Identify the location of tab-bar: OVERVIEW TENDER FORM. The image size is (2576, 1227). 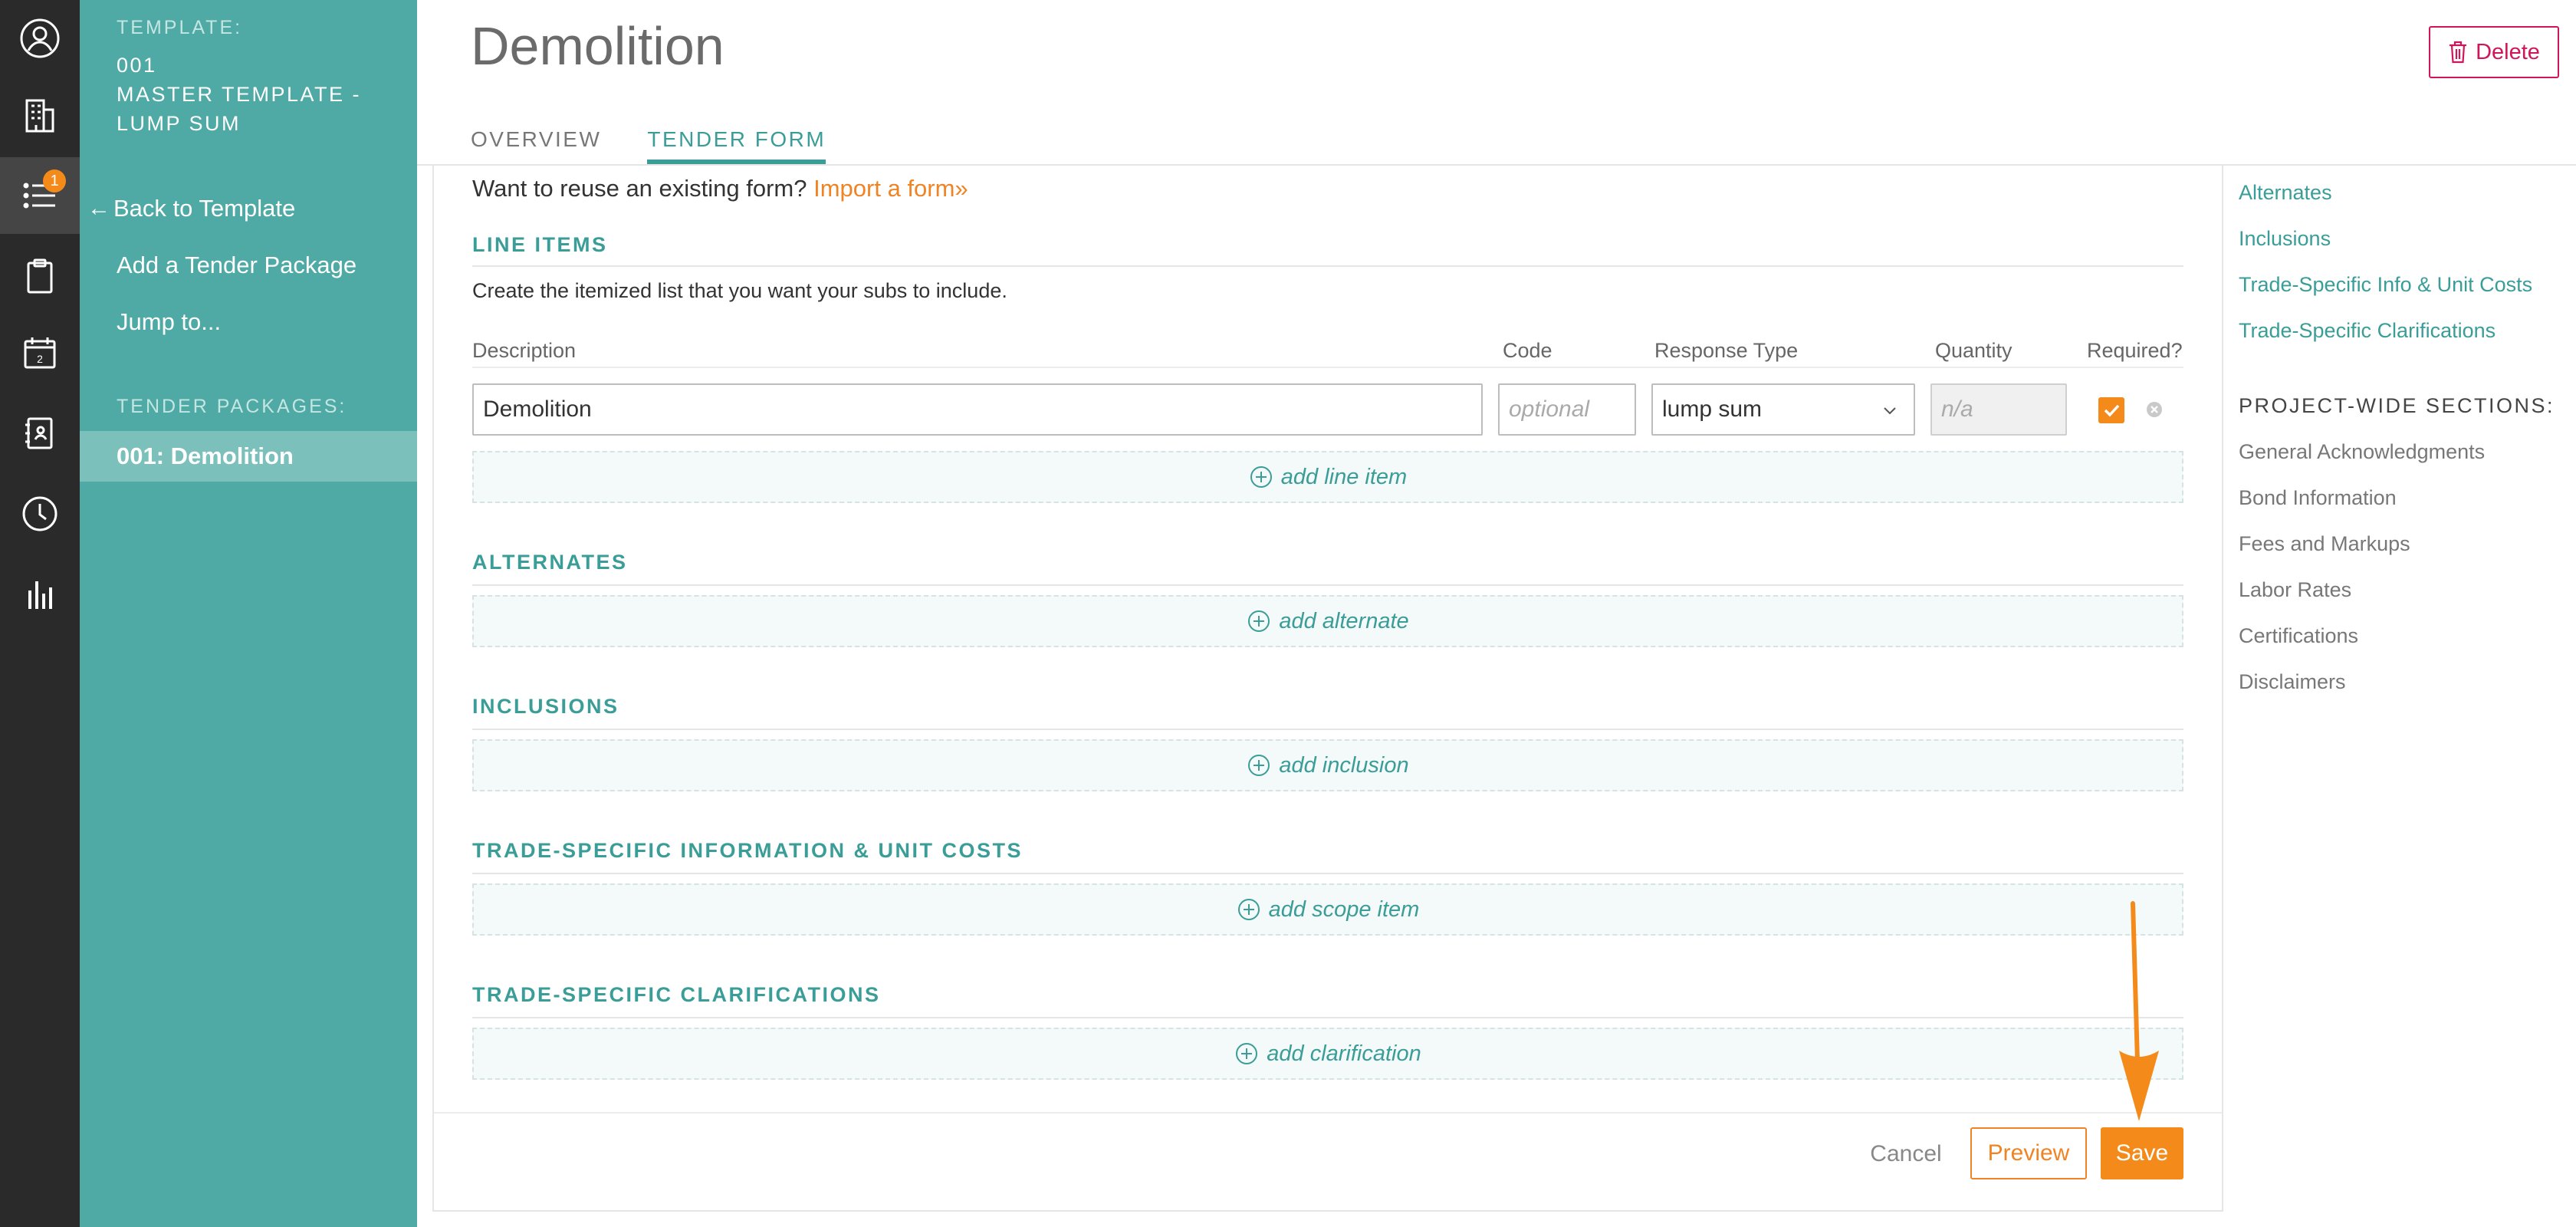
(649, 144).